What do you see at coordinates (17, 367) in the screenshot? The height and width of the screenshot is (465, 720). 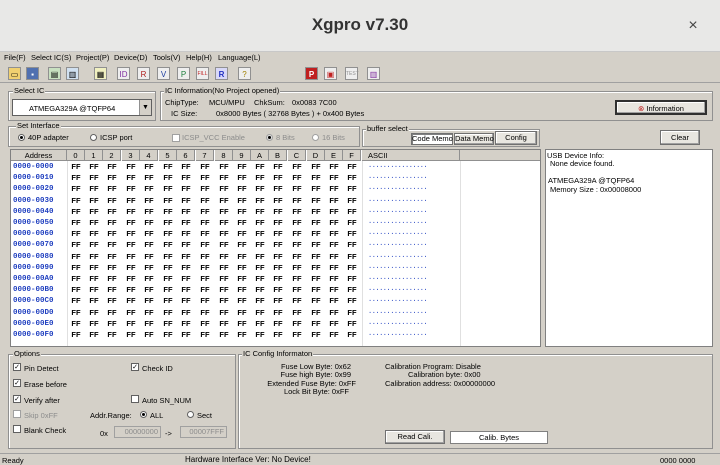 I see `pin-detect-checkbox: ✓` at bounding box center [17, 367].